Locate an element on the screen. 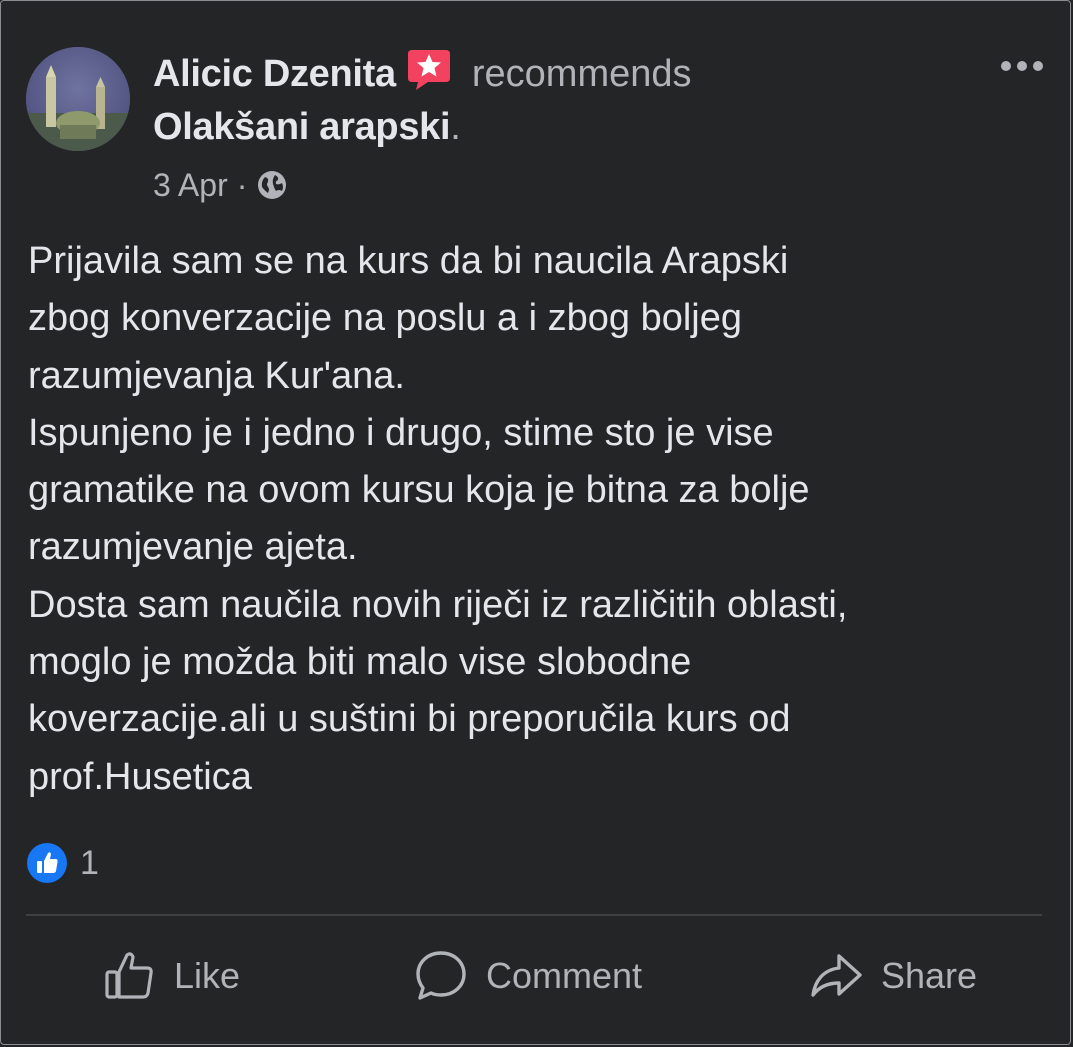  more-options-icon is located at coordinates (1022, 66).